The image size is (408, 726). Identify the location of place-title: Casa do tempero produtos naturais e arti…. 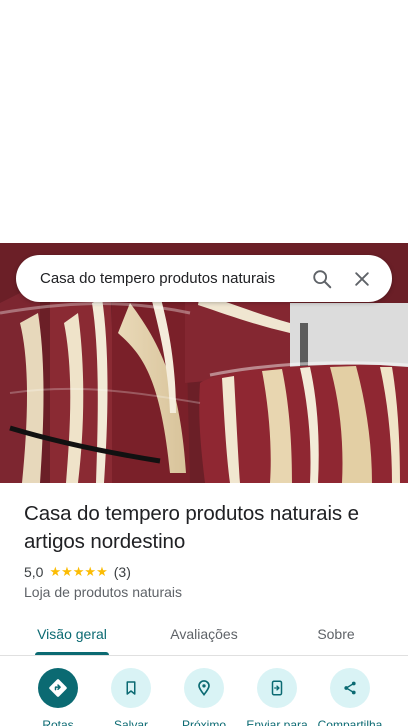
(191, 527).